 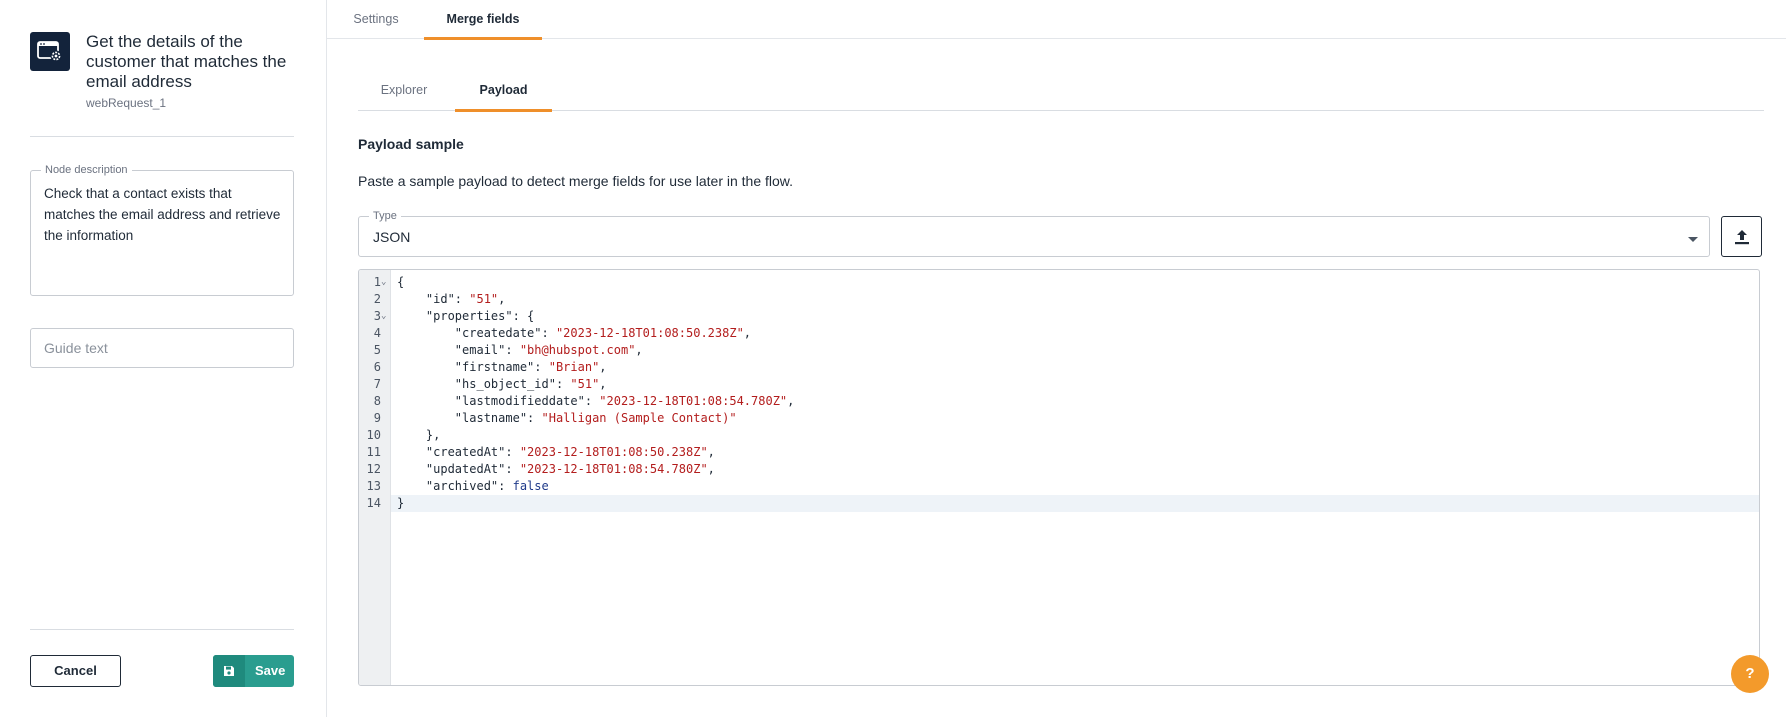 I want to click on code-line-text: "lastname": "Halligan (Sample Contact)", so click(x=567, y=418).